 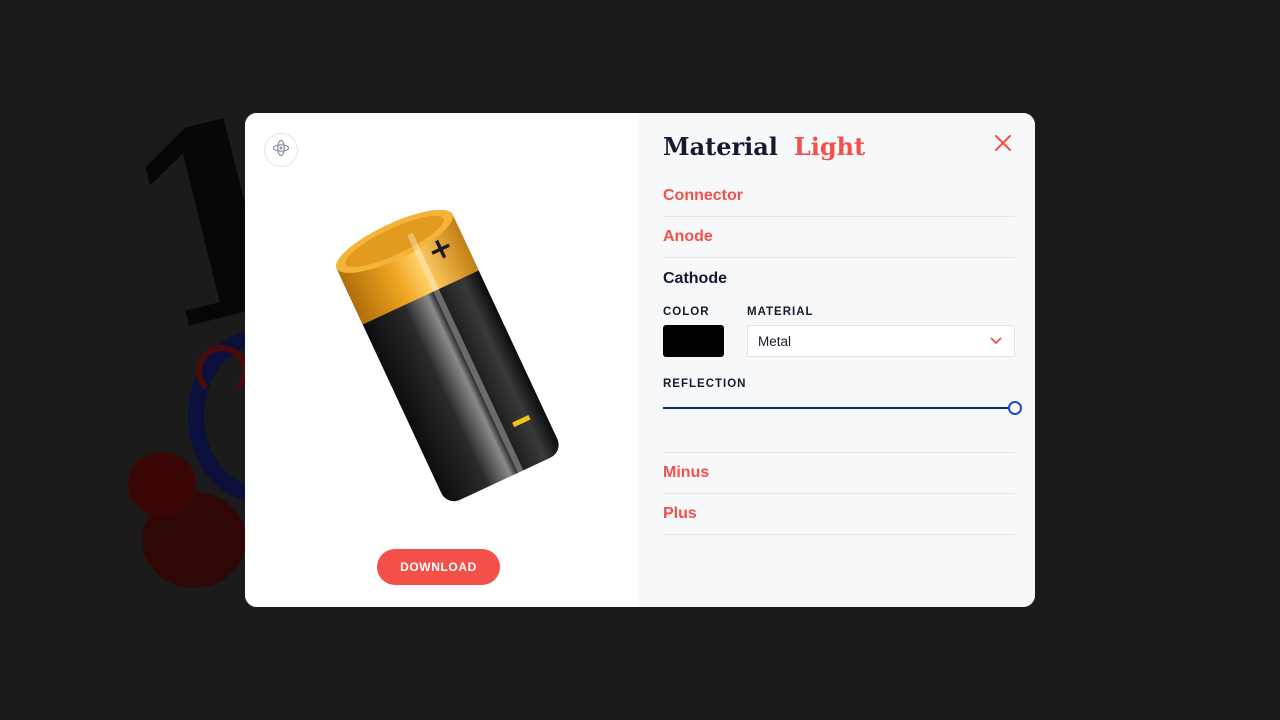 What do you see at coordinates (705, 384) in the screenshot?
I see `reflection-label: REFLECTION` at bounding box center [705, 384].